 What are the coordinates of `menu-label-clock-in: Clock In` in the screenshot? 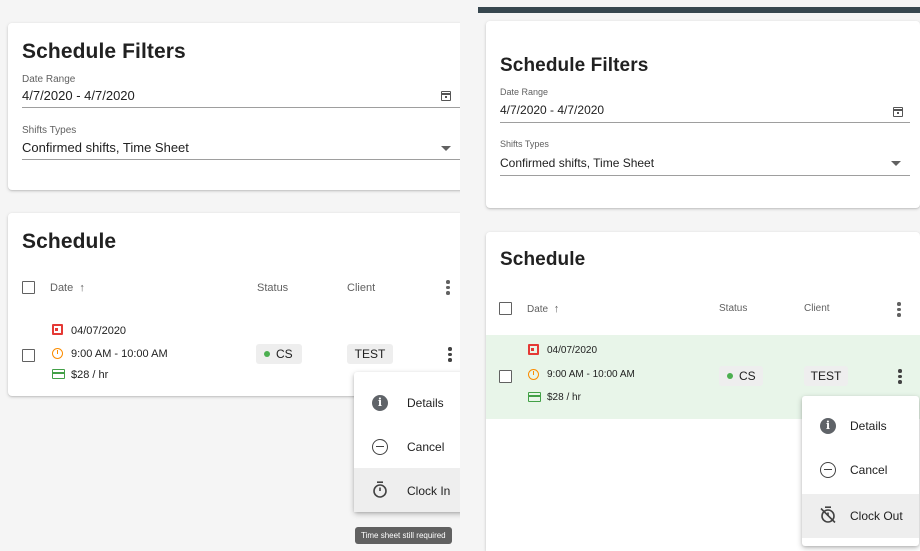 It's located at (429, 491).